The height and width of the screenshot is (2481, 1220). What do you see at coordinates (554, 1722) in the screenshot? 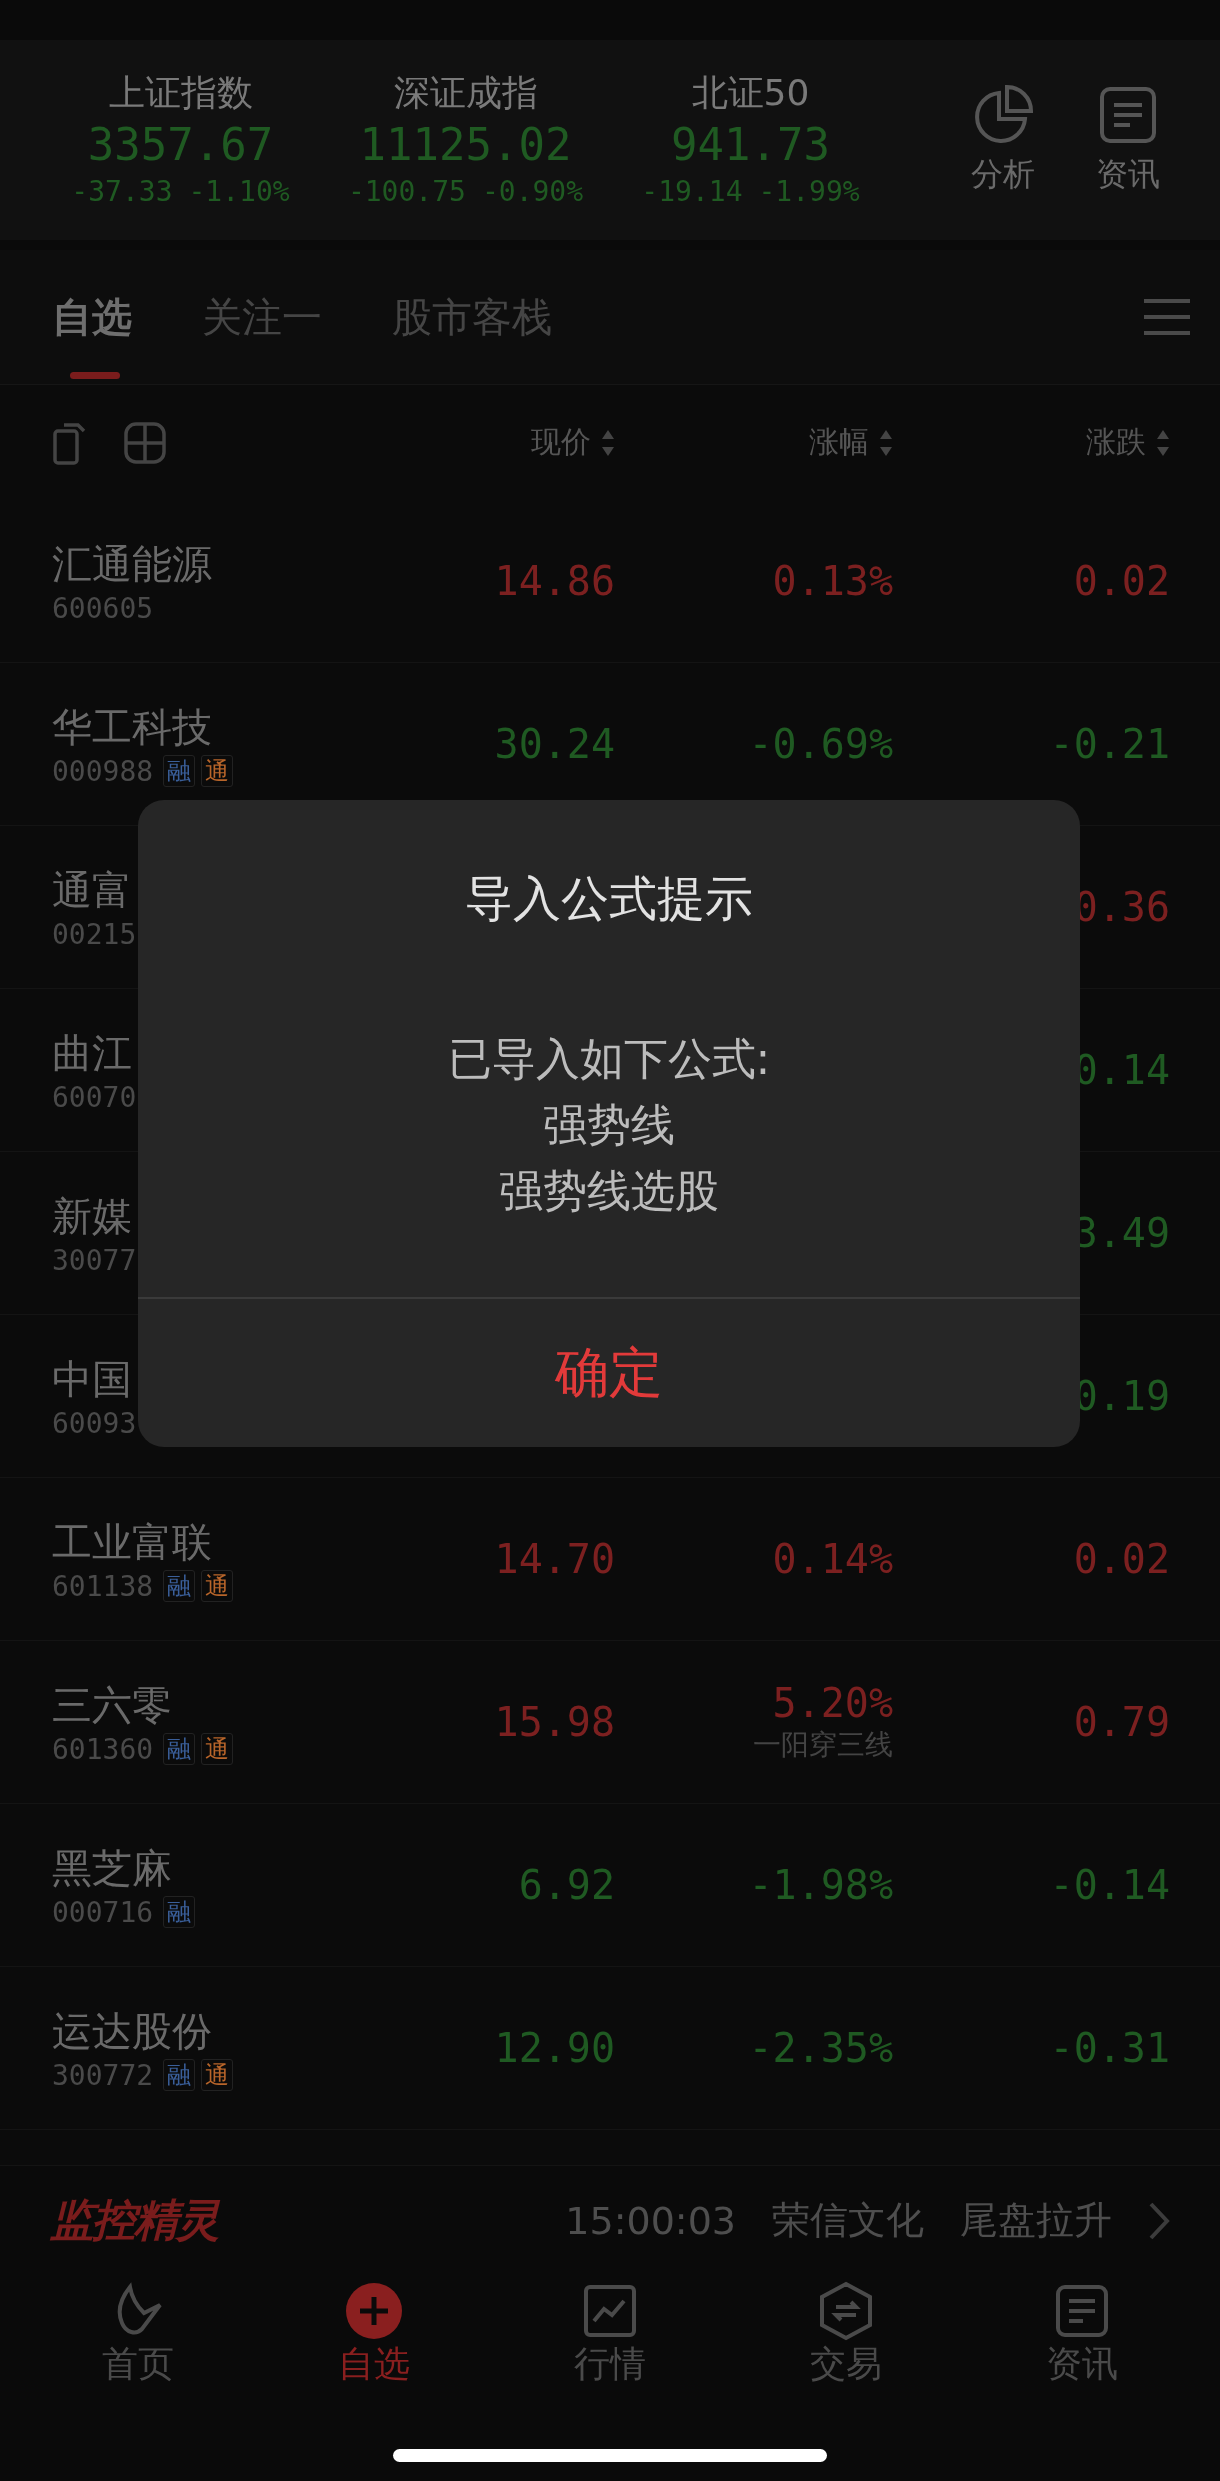
I see `price-text: 15.98` at bounding box center [554, 1722].